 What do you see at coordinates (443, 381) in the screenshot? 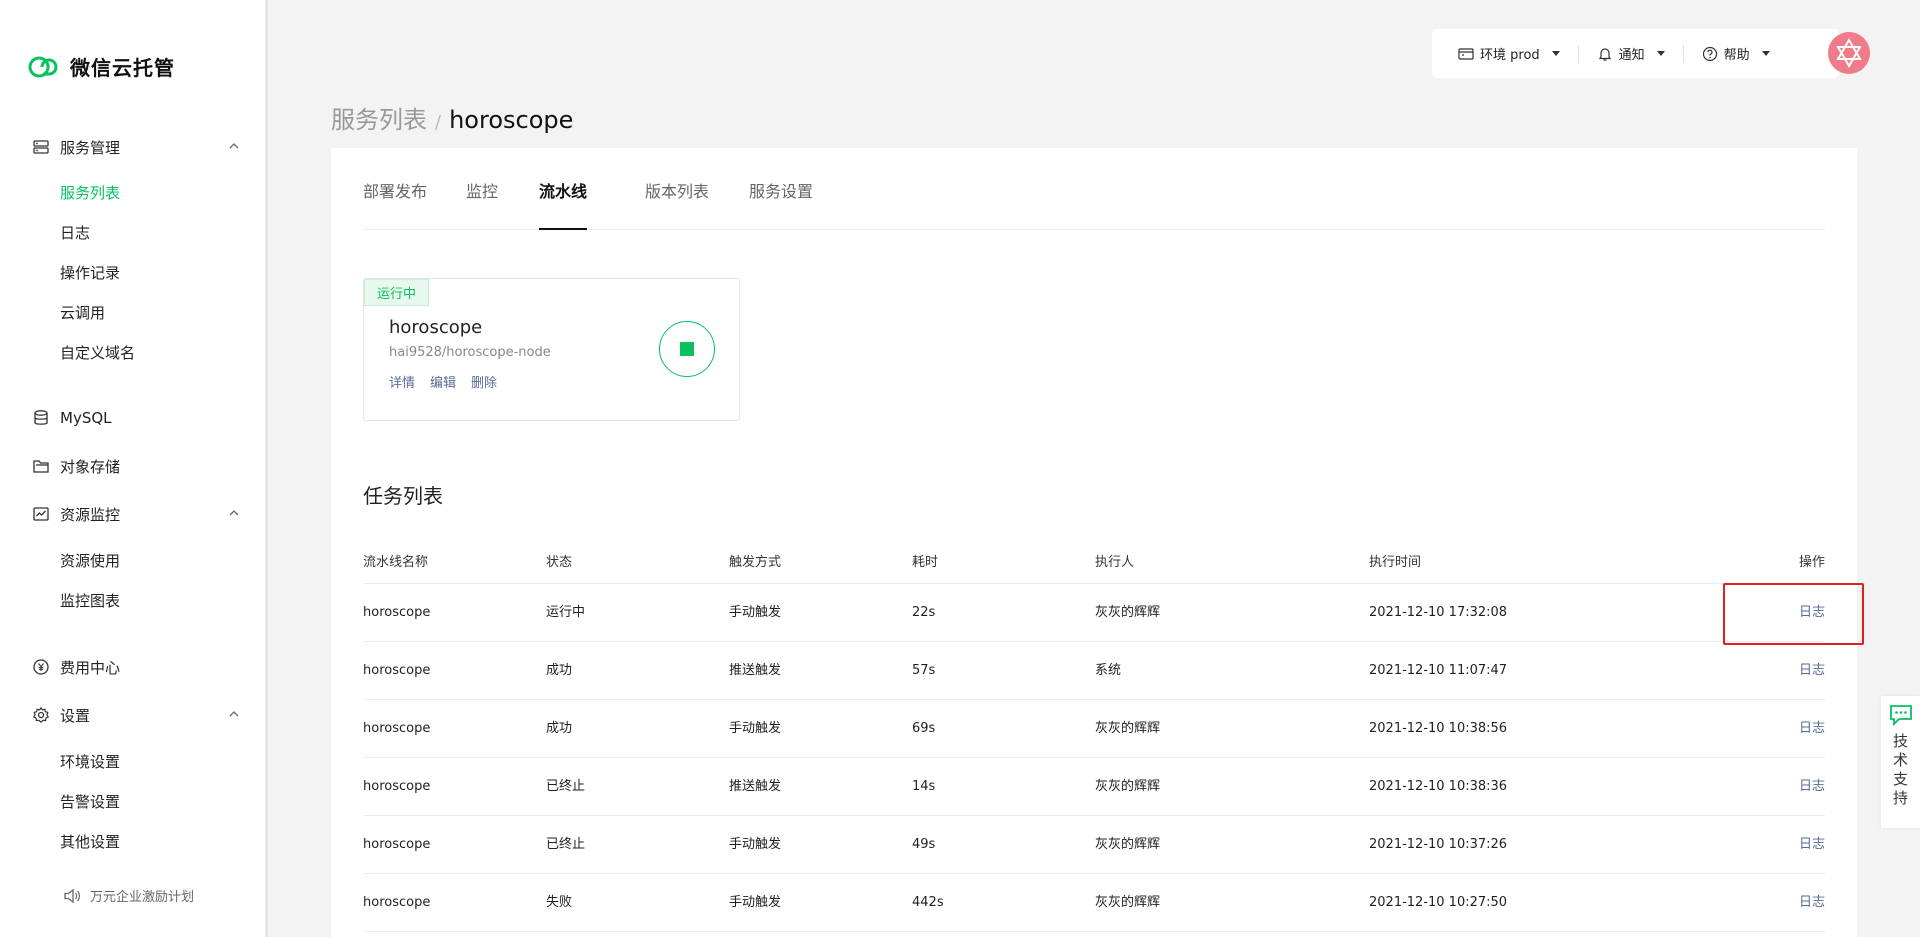
I see `pipeline-edit-link: 编辑` at bounding box center [443, 381].